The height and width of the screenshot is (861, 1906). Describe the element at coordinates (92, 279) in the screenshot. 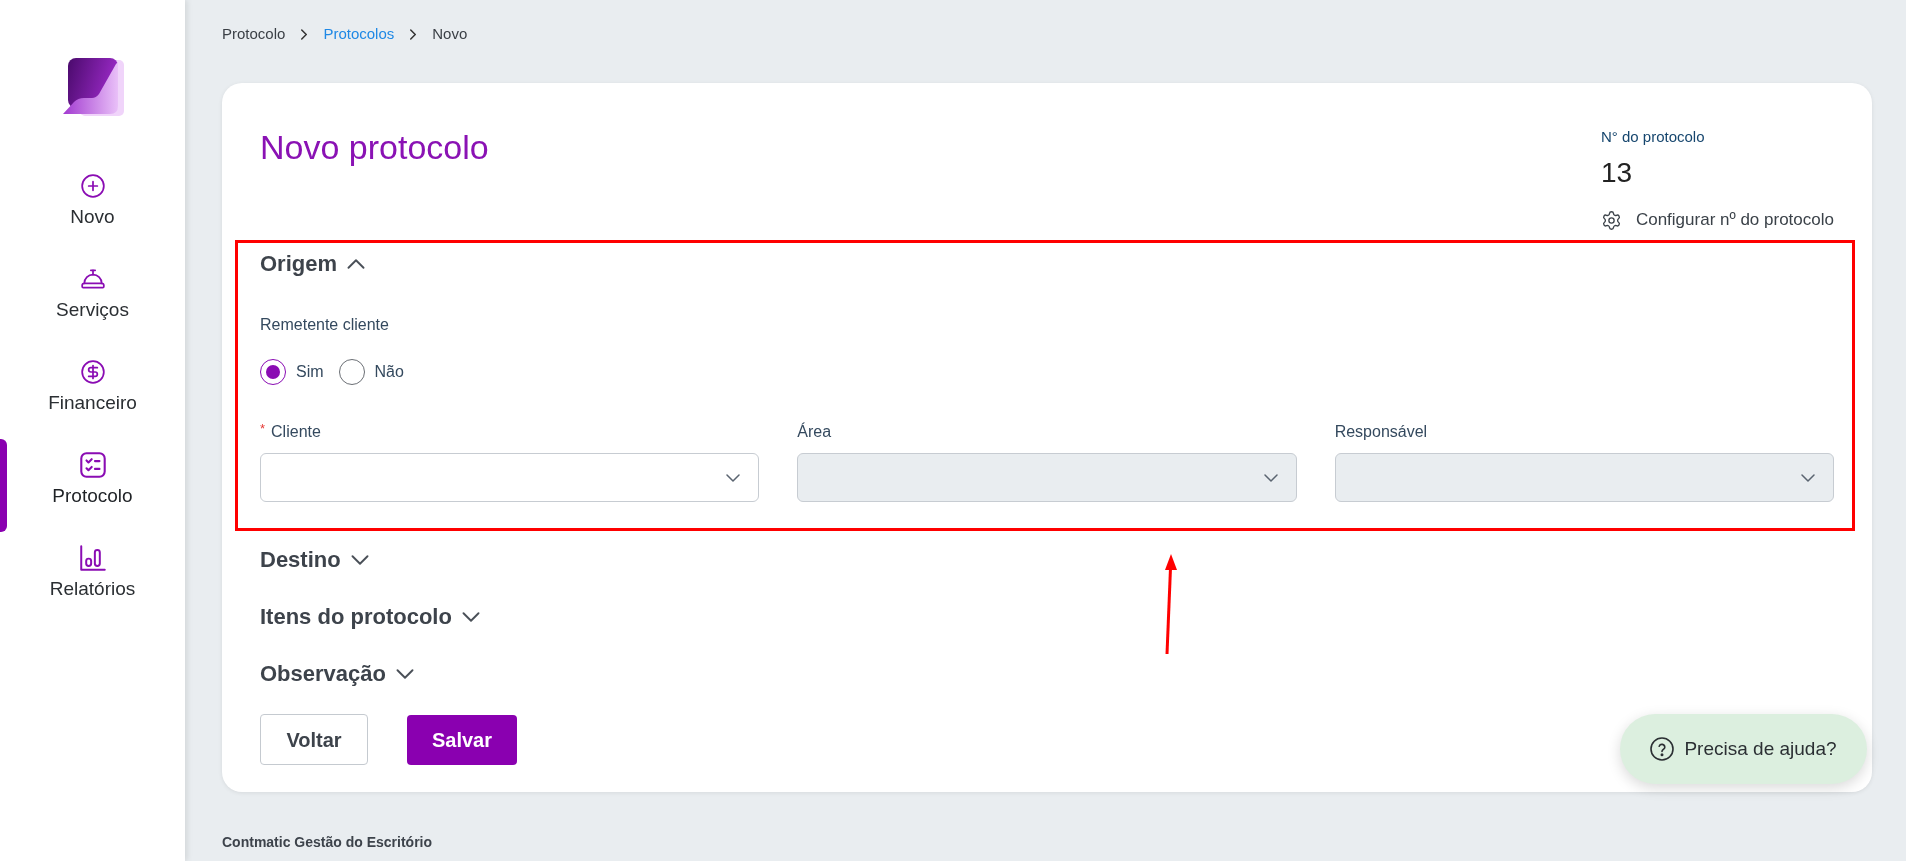

I see `bell-icon` at that location.